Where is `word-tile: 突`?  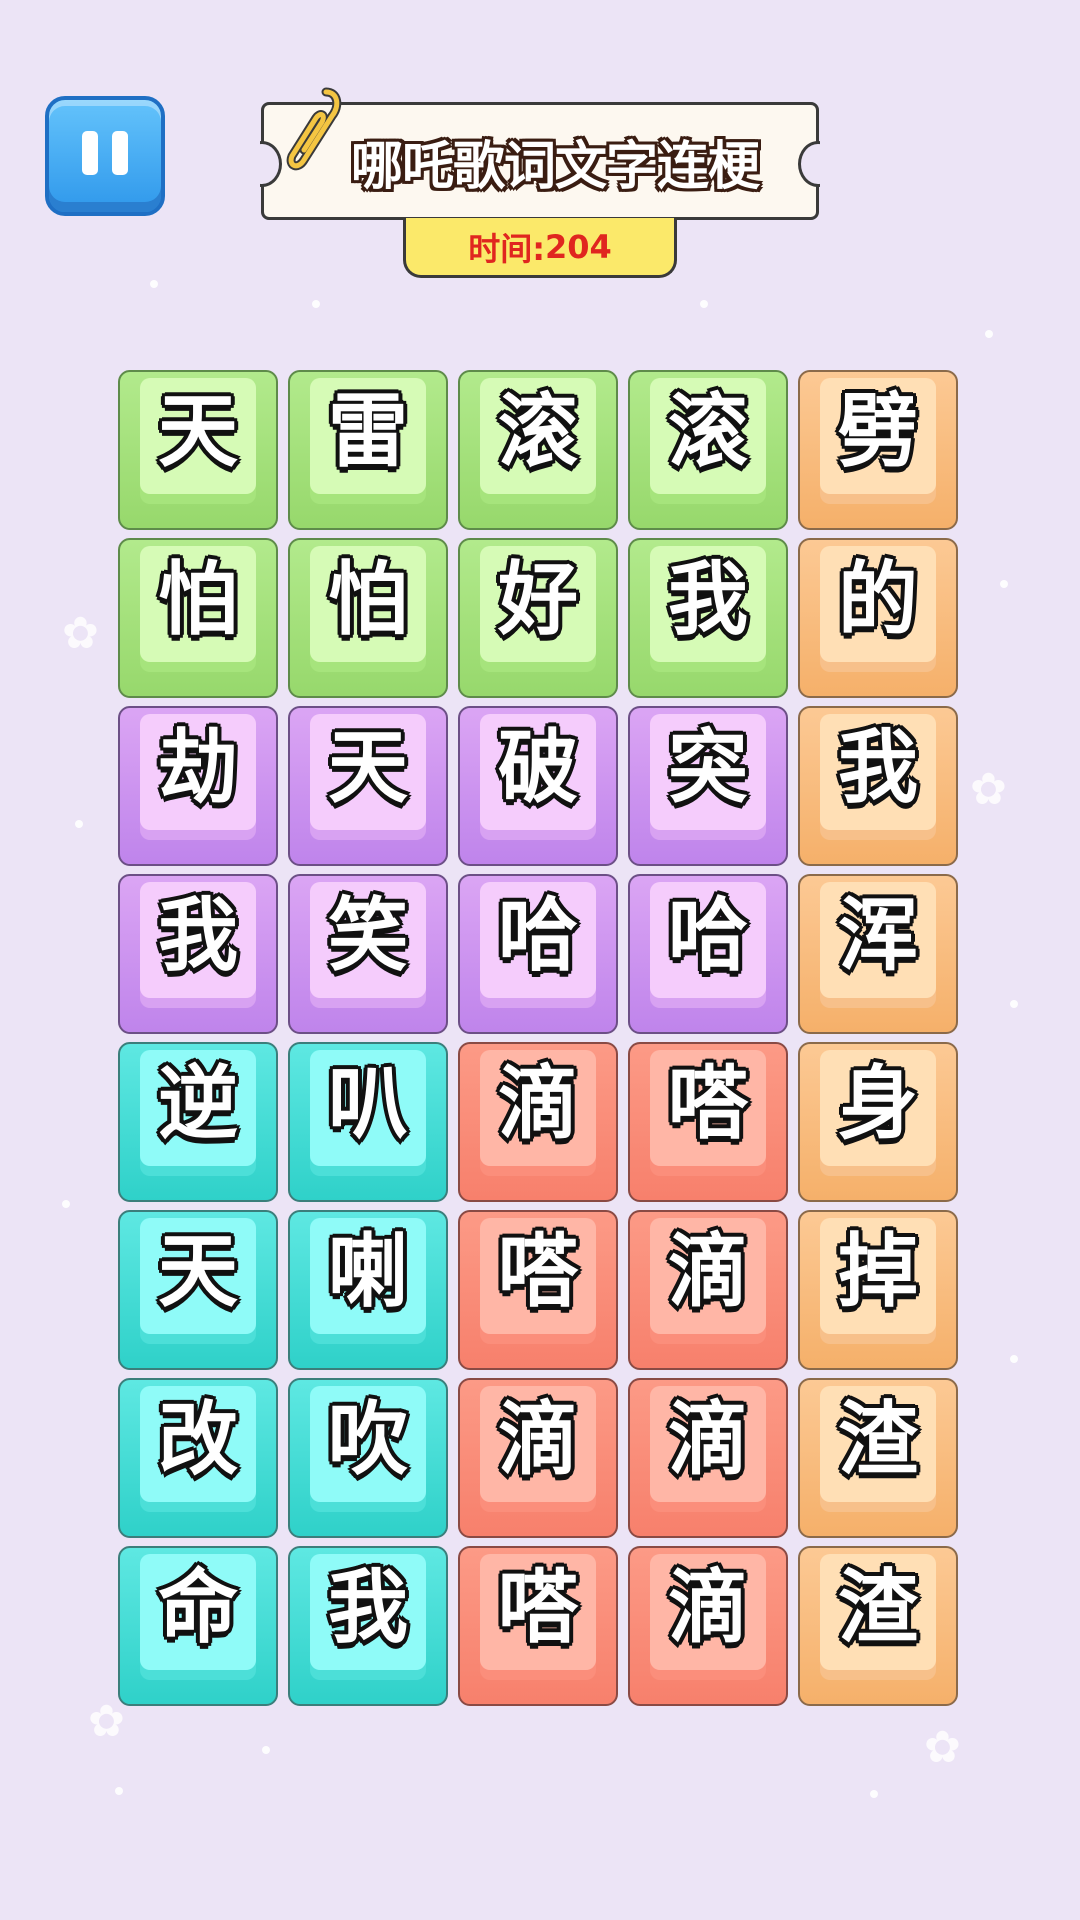 word-tile: 突 is located at coordinates (708, 786).